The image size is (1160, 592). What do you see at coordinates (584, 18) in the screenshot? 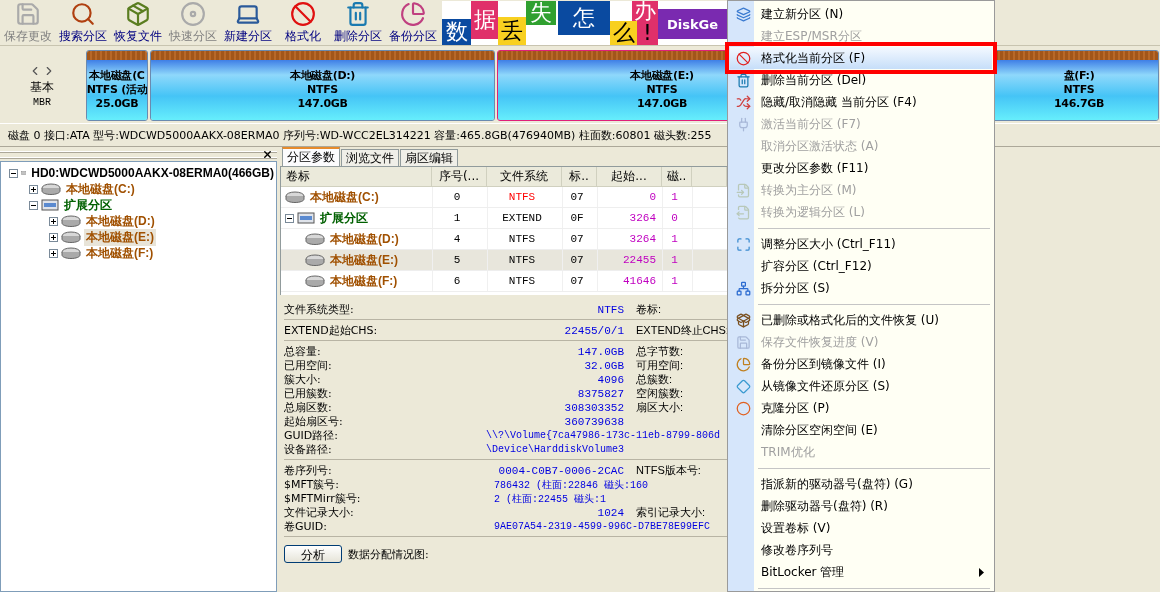
I see `banner-character: 怎` at bounding box center [584, 18].